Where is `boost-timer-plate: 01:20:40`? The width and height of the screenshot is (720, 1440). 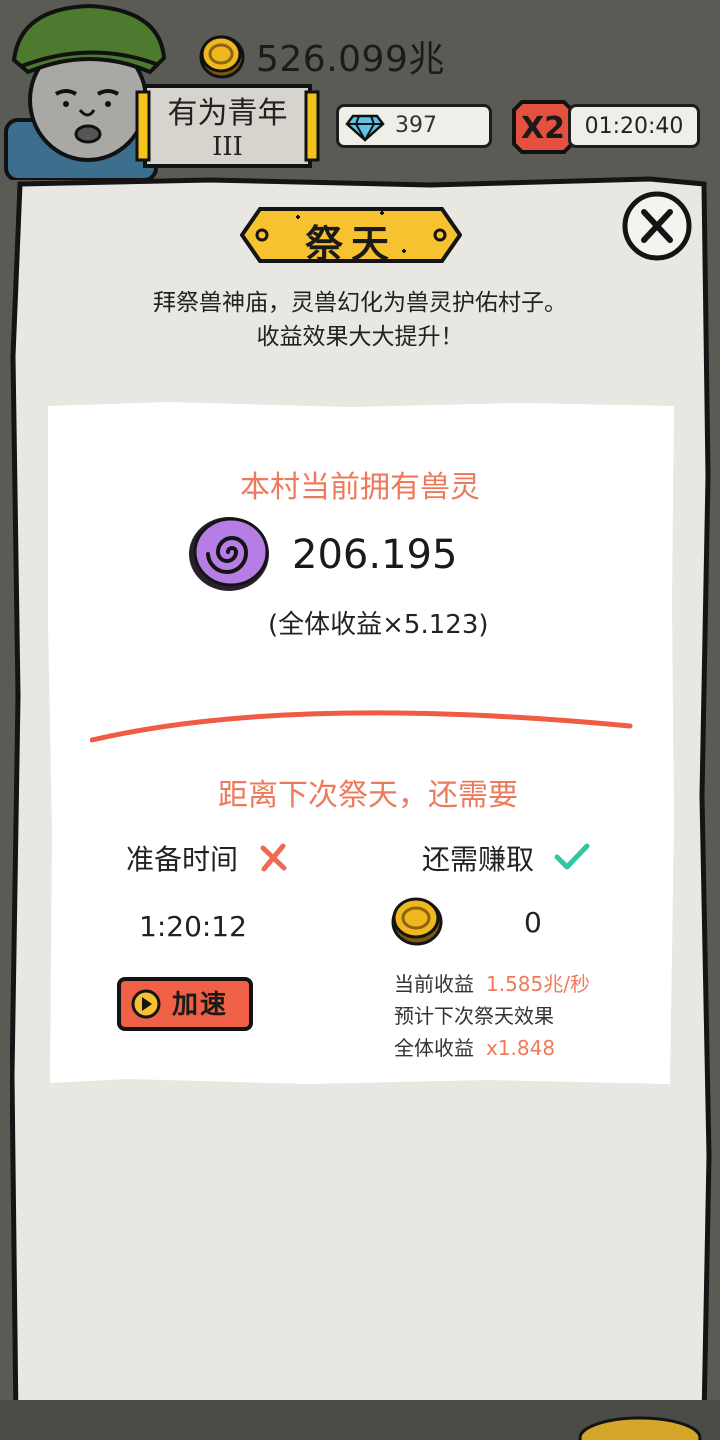
boost-timer-plate: 01:20:40 is located at coordinates (634, 126).